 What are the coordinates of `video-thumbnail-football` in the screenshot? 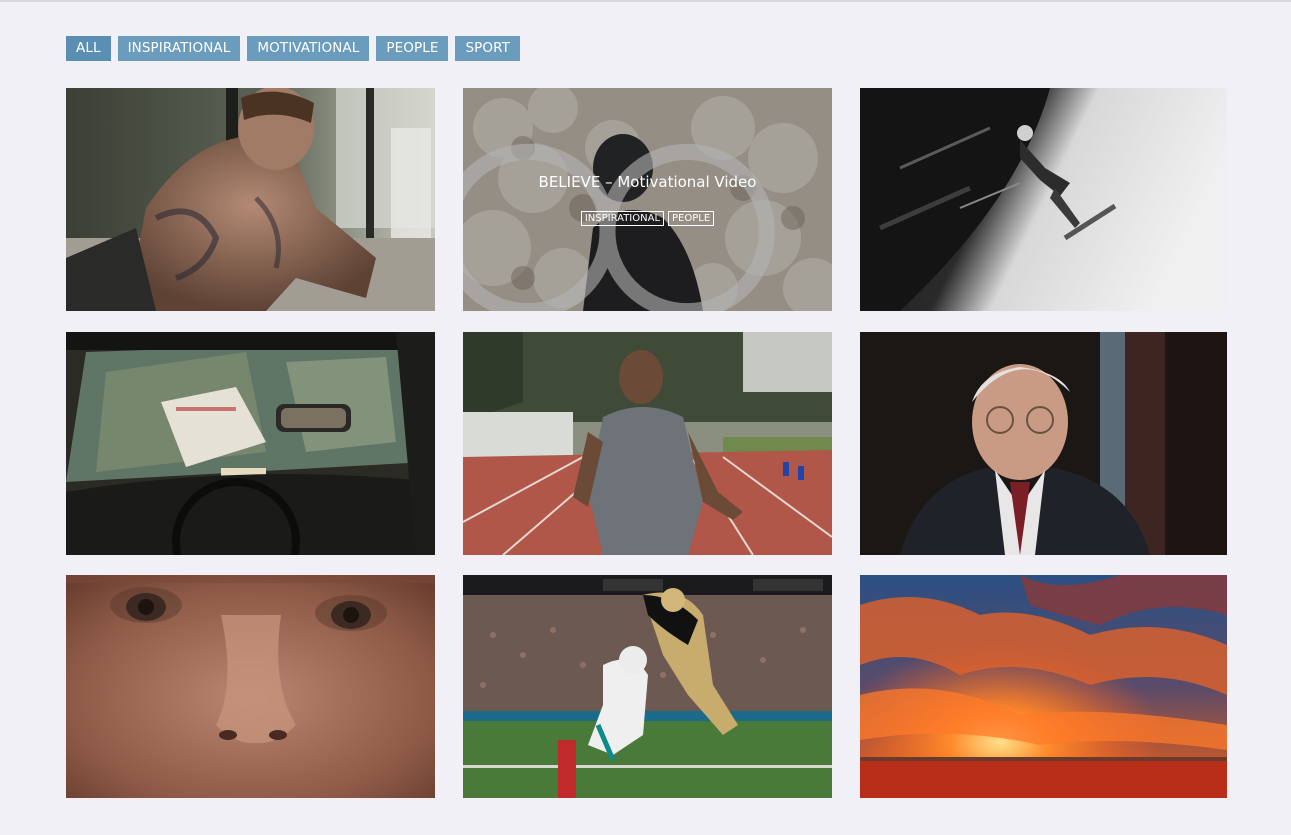 It's located at (647, 686).